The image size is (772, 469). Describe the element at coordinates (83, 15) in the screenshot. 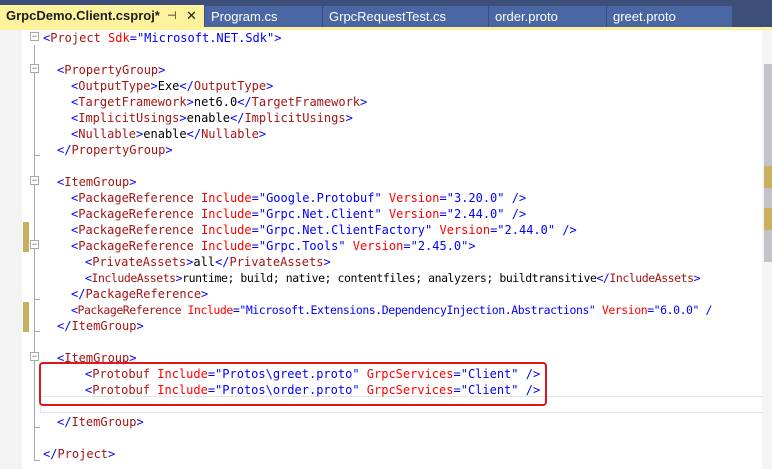

I see `tab-label: GrpcDemo.Client.csproj*` at that location.